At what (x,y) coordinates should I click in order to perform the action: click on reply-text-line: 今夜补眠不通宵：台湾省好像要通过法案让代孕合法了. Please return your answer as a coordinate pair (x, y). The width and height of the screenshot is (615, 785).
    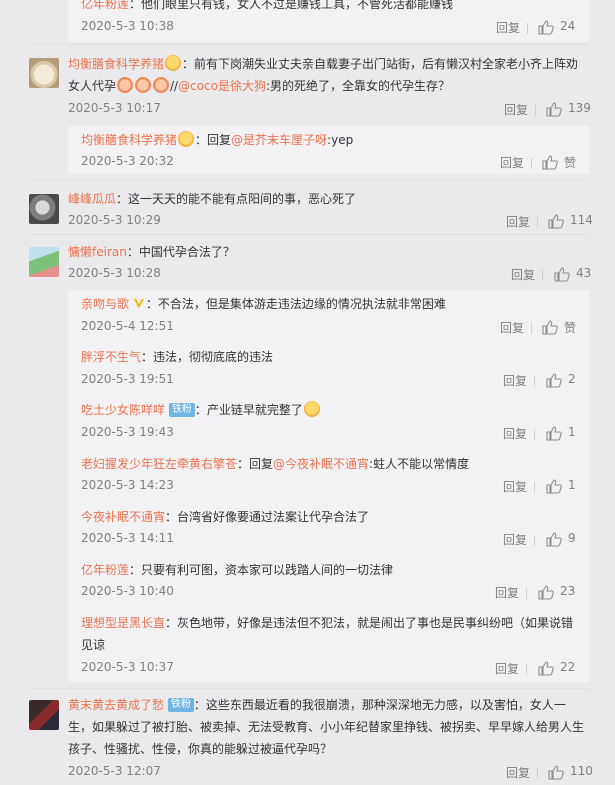
    Looking at the image, I should click on (329, 517).